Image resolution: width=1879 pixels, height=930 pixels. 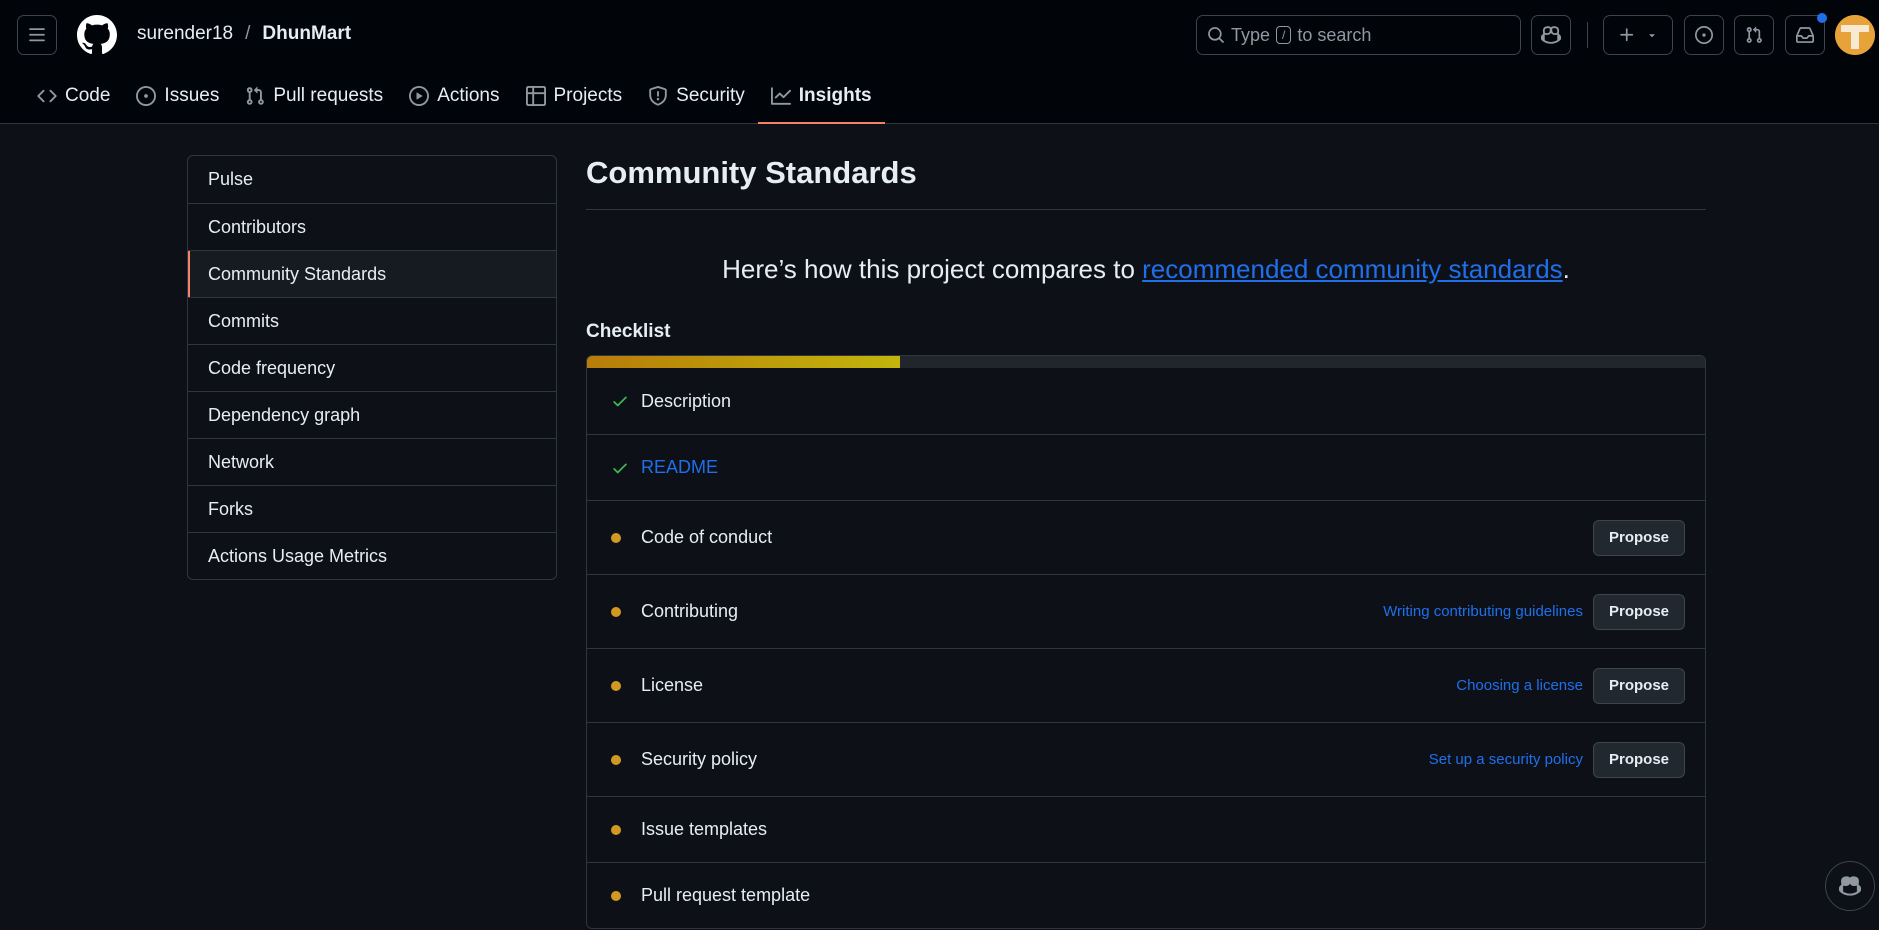 What do you see at coordinates (372, 179) in the screenshot?
I see `sidebar-item-pulse: Pulse` at bounding box center [372, 179].